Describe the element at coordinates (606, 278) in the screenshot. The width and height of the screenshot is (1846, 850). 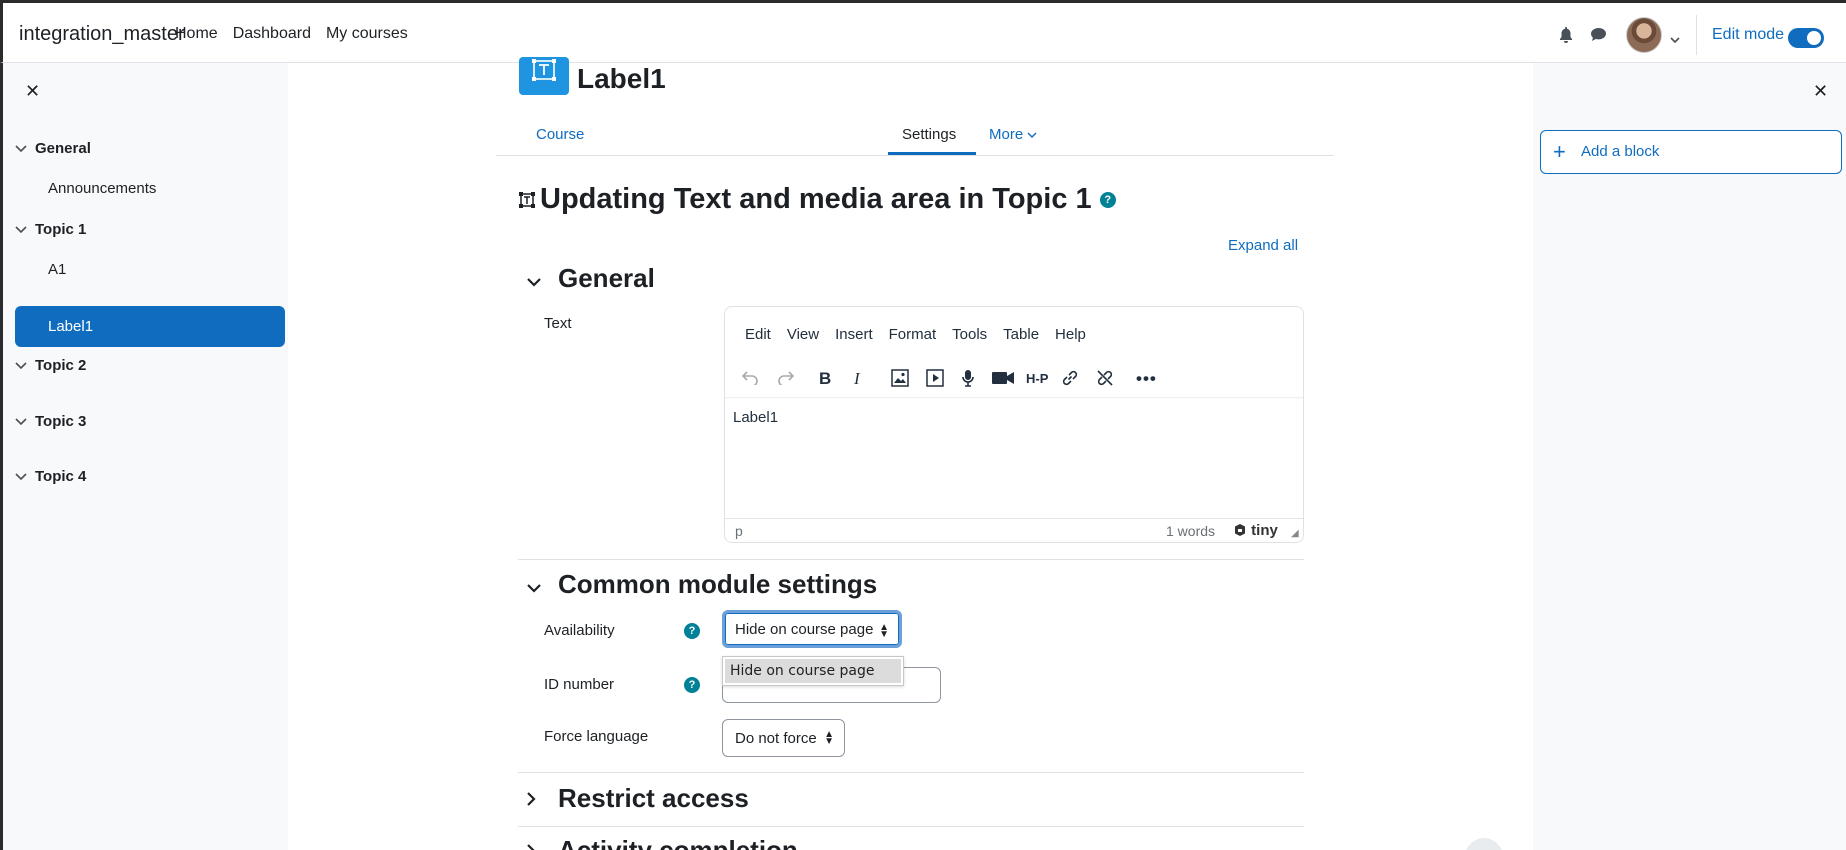
I see `section-general-title: General` at that location.